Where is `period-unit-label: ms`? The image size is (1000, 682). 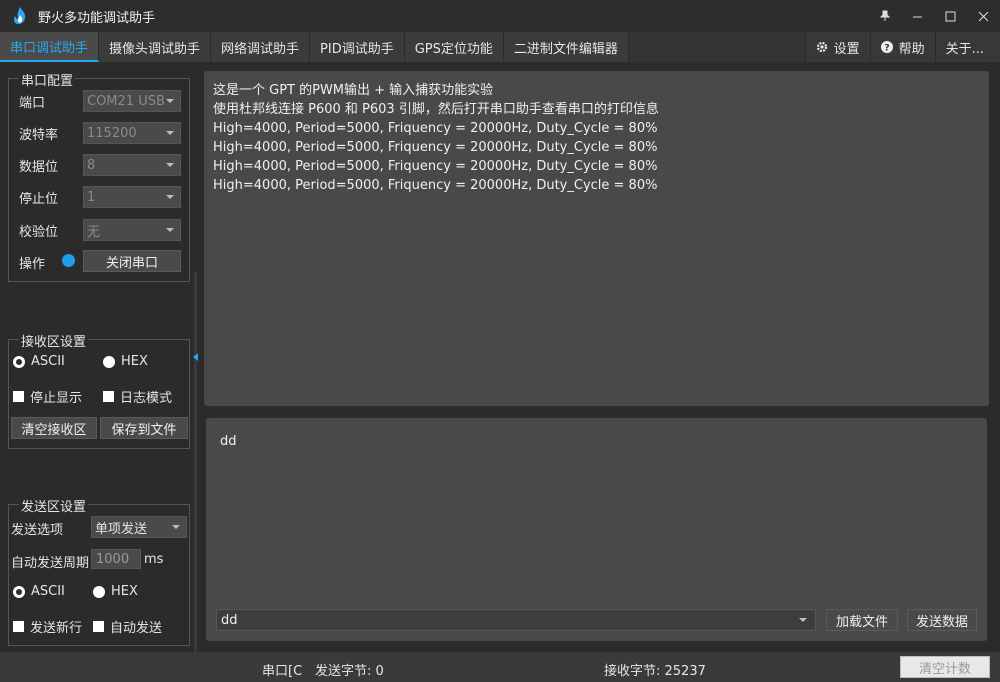
period-unit-label: ms is located at coordinates (154, 559).